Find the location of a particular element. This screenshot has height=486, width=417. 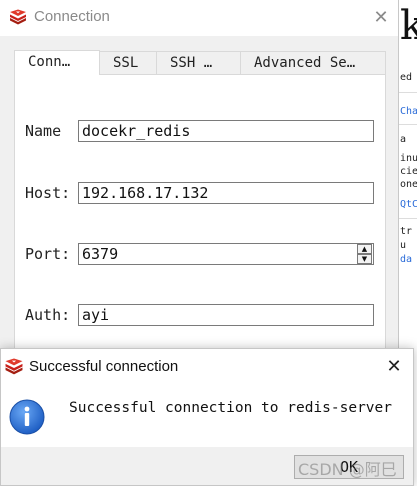

port-field is located at coordinates (226, 254).